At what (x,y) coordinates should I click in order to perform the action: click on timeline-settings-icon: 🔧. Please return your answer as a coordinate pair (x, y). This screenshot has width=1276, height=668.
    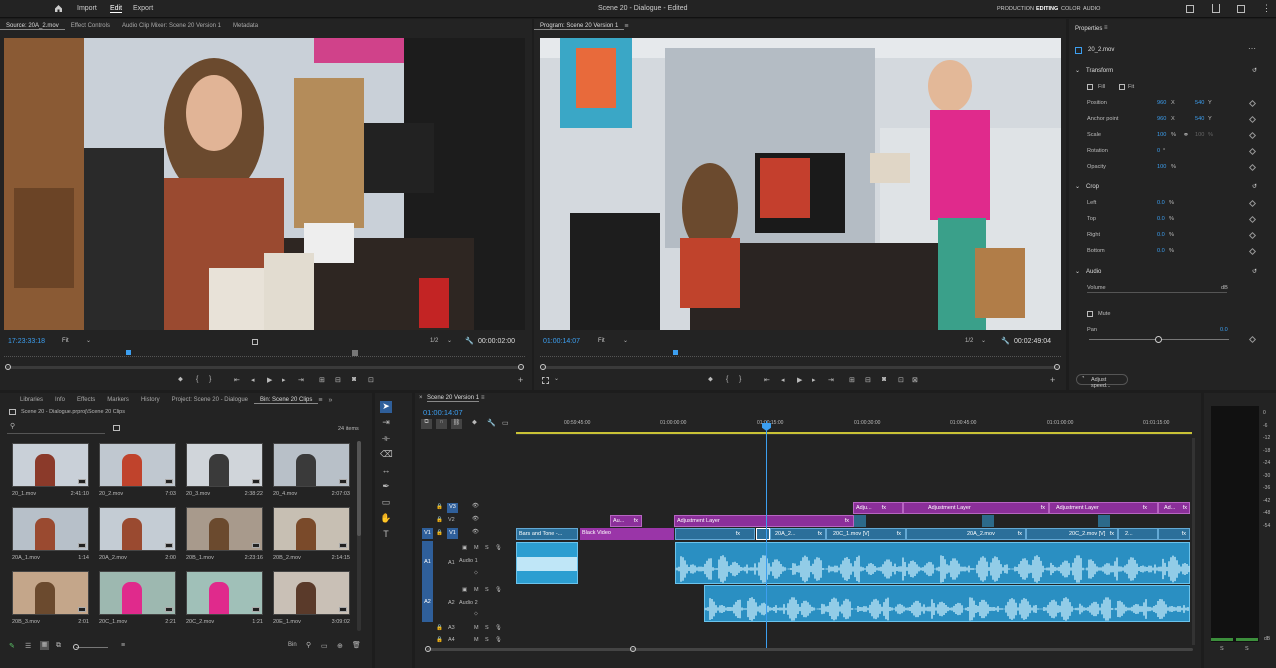
    Looking at the image, I should click on (491, 423).